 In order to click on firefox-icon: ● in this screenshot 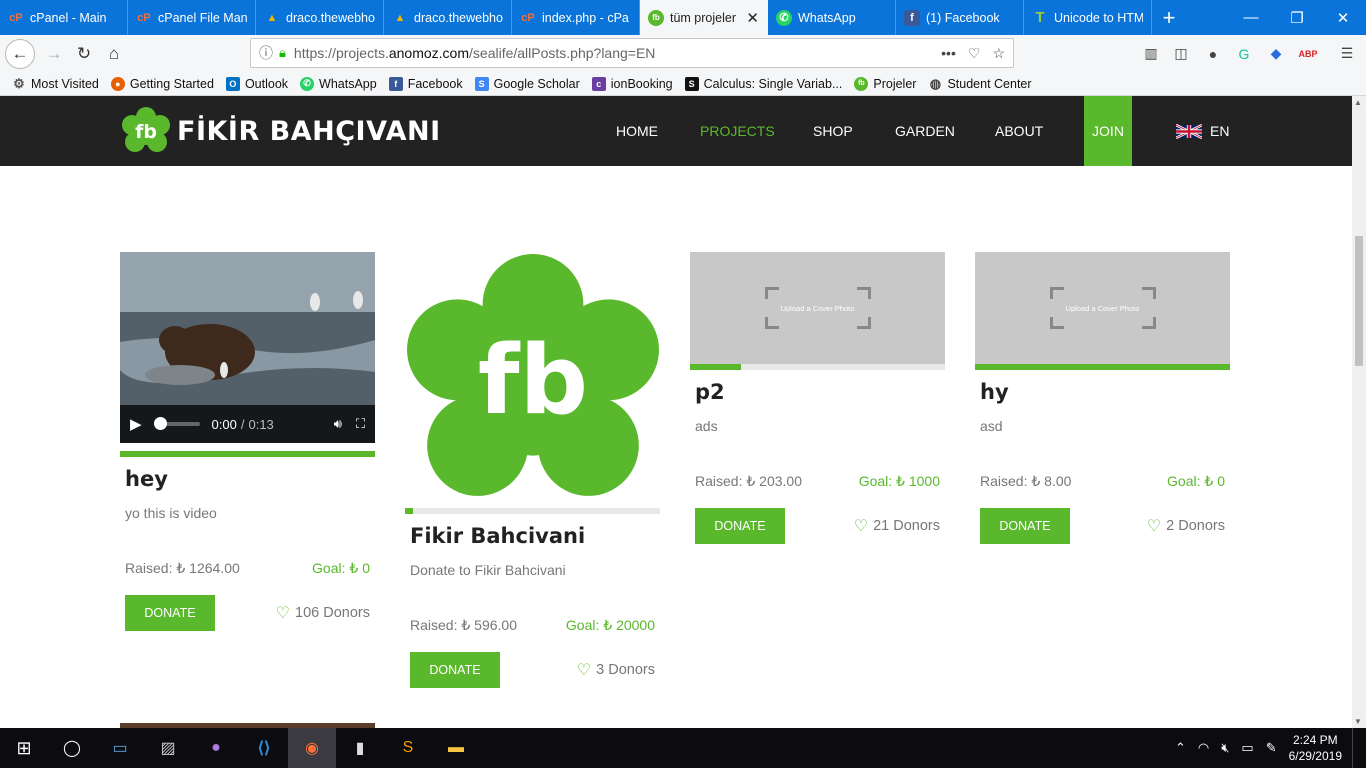, I will do `click(117, 83)`.